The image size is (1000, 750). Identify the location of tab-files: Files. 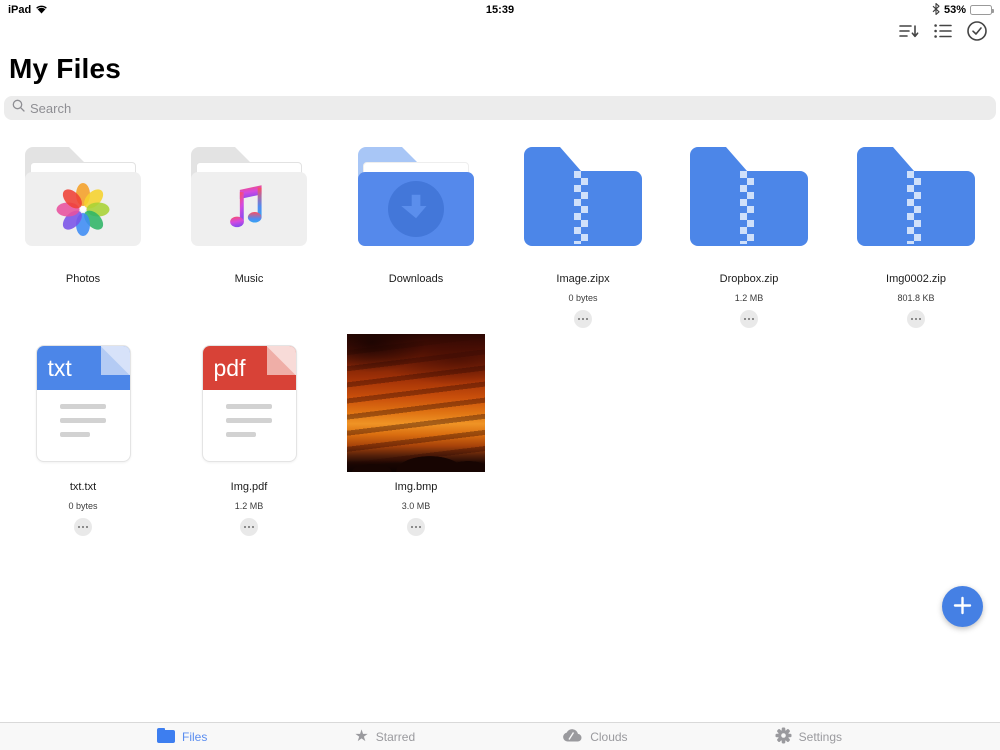
(182, 735).